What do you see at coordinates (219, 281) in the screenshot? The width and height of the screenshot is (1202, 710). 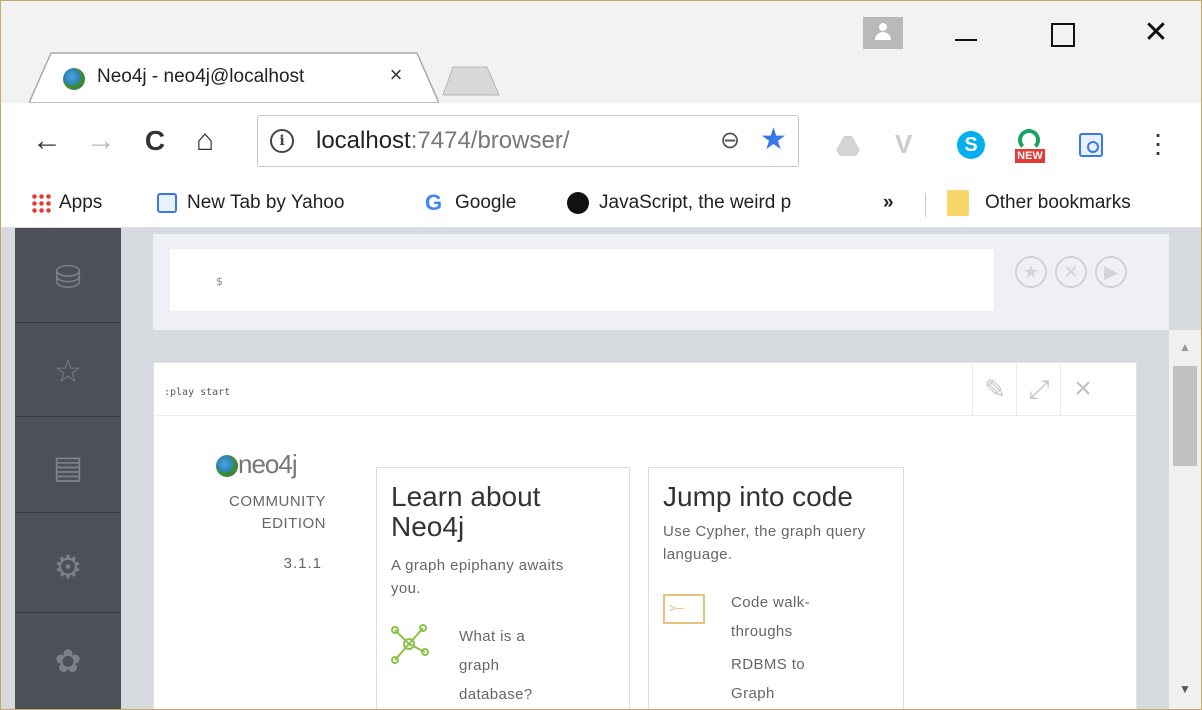 I see `editor-prompt: $` at bounding box center [219, 281].